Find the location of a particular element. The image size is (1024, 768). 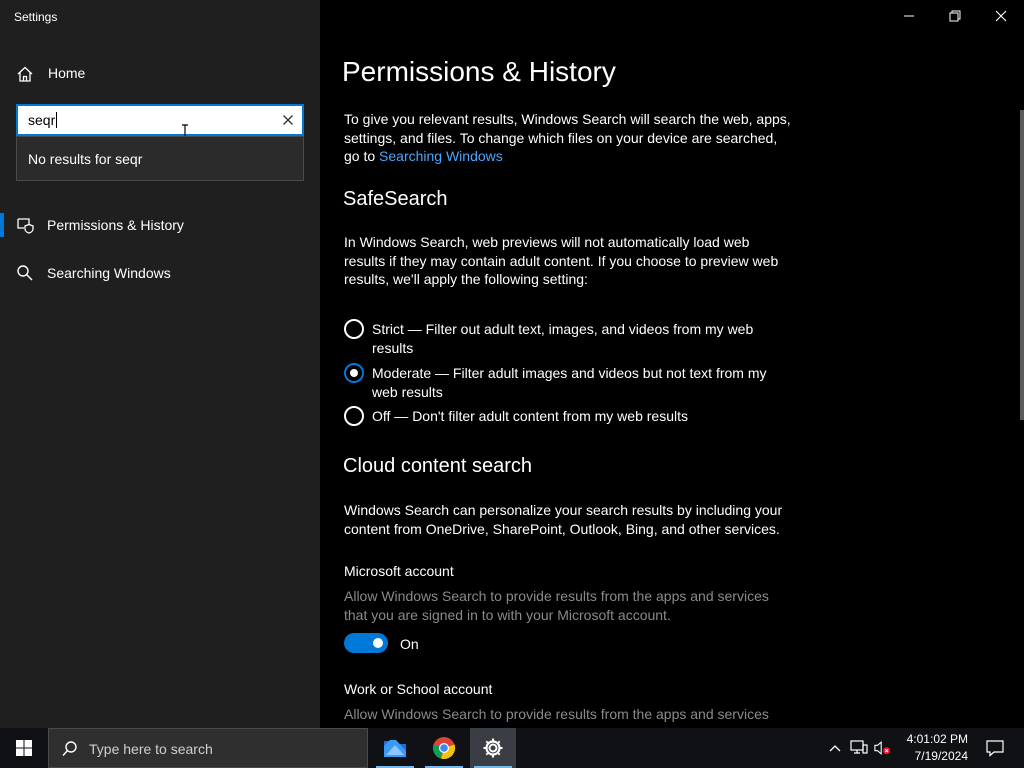

taskbar: Type here to search 4:01:02 PM 7/19/2024 is located at coordinates (512, 748).